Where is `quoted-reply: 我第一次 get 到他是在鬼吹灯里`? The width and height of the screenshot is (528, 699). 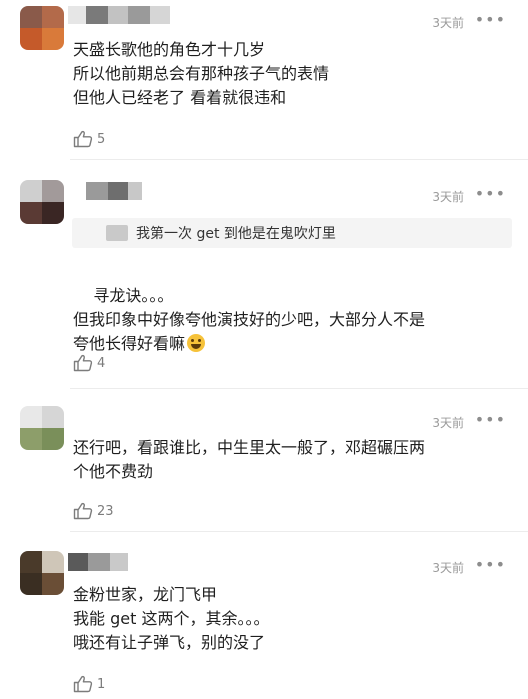 quoted-reply: 我第一次 get 到他是在鬼吹灯里 is located at coordinates (292, 233).